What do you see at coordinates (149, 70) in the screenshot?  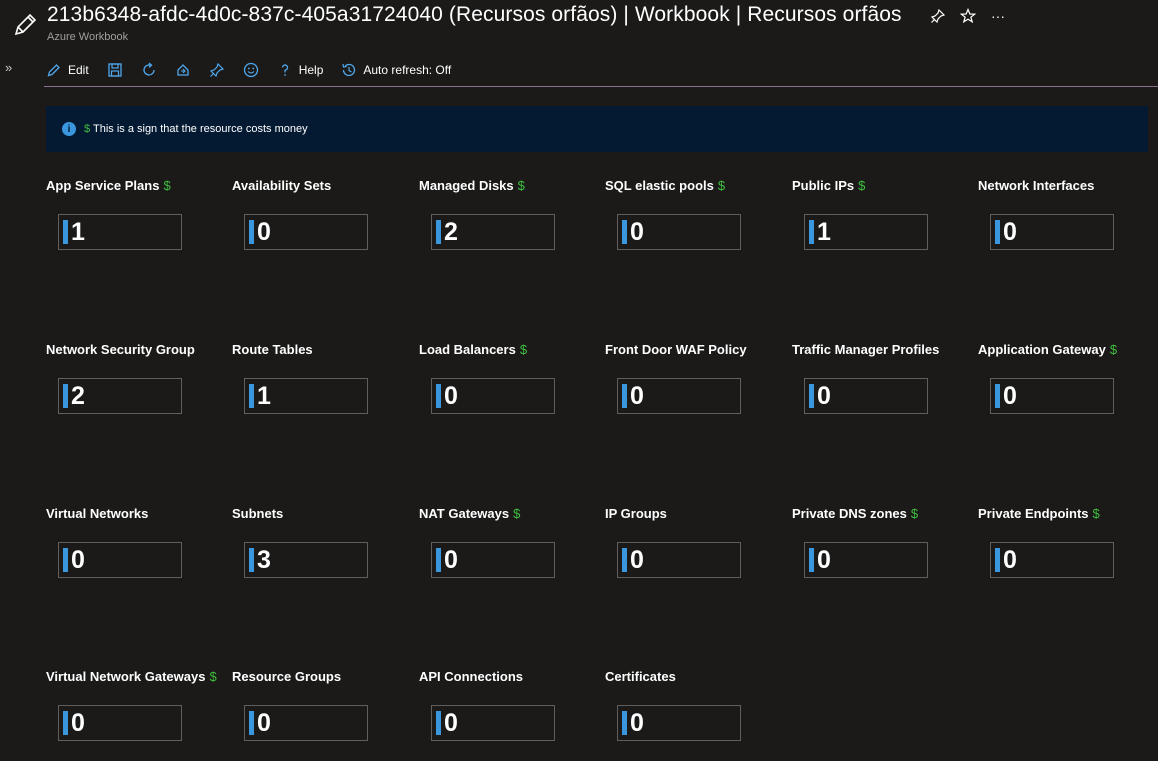 I see `refresh-button` at bounding box center [149, 70].